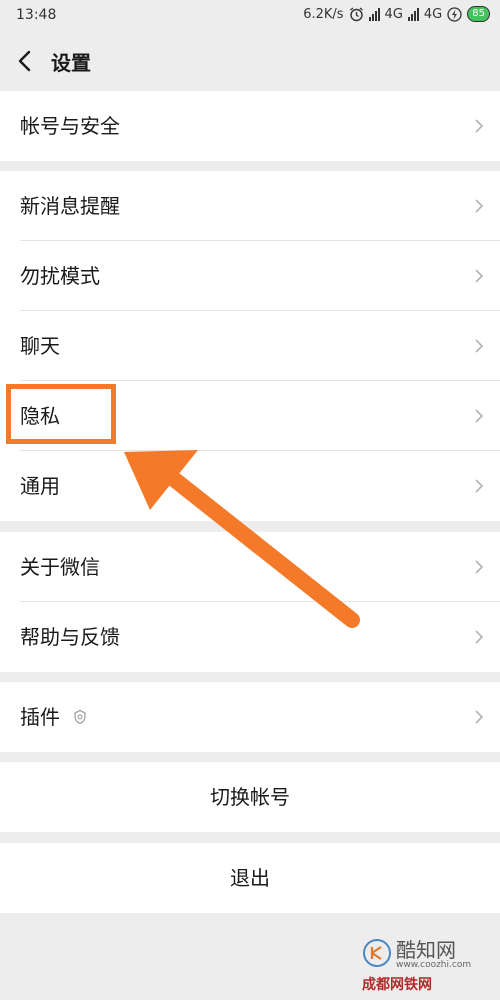  Describe the element at coordinates (454, 14) in the screenshot. I see `charging-icon` at that location.